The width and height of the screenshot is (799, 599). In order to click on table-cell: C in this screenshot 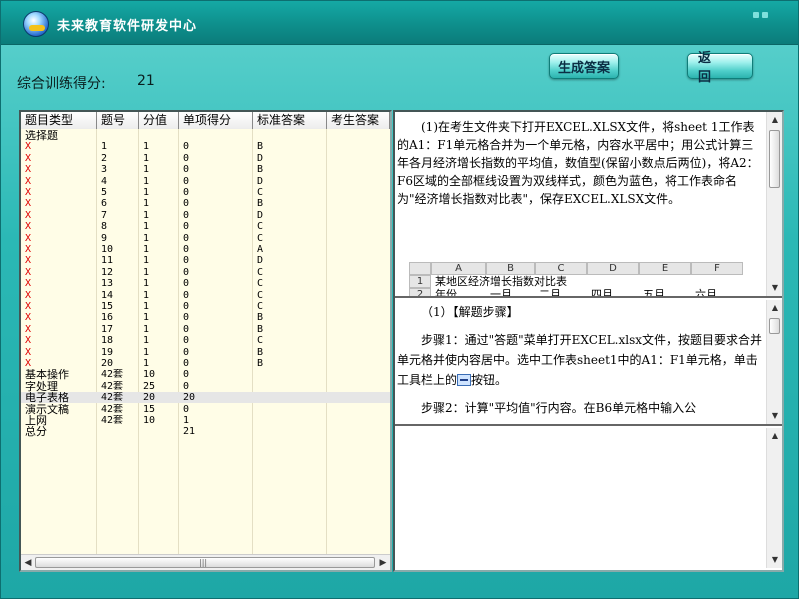, I will do `click(260, 272)`.